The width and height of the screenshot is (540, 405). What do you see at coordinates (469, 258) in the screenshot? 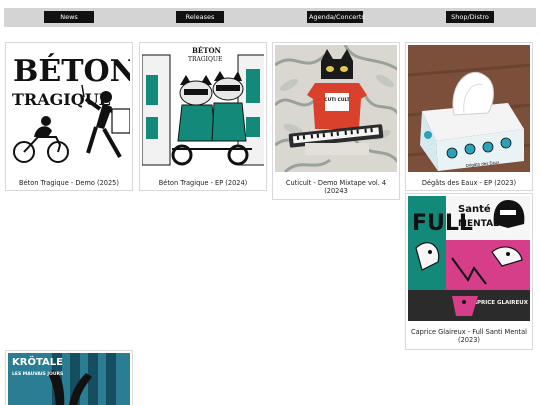
I see `release-cover-image: FULL Santé MENTAL CAPRICE GLAIREUX` at bounding box center [469, 258].